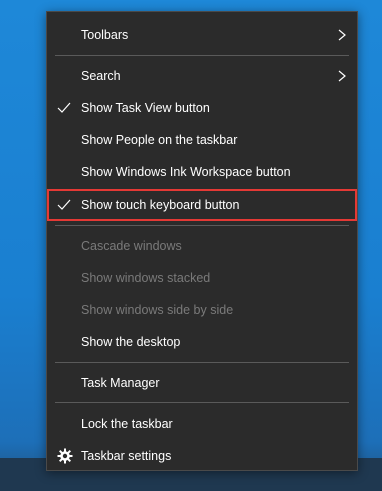  I want to click on menu-item-show-touch-keyboard-button: Show touch keyboard button, so click(202, 205).